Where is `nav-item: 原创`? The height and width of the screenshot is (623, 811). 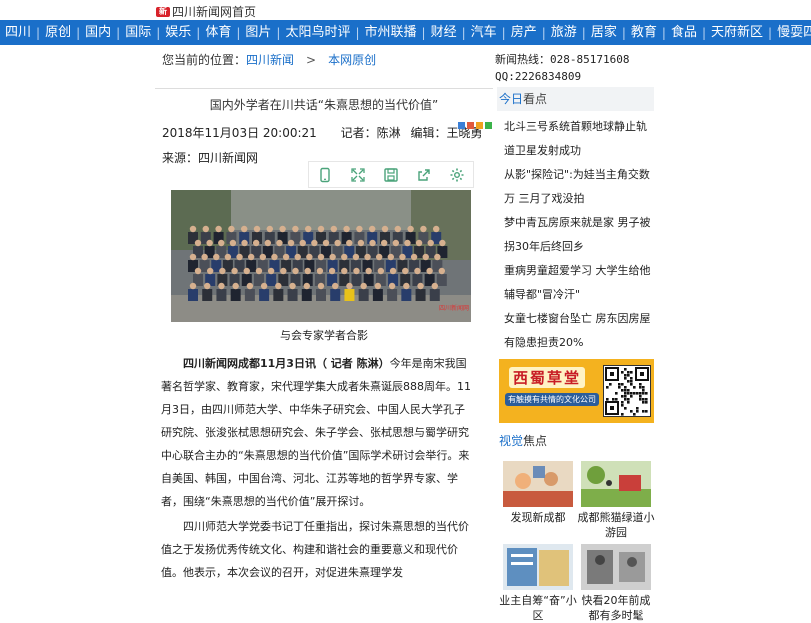
nav-item: 原创 is located at coordinates (58, 32).